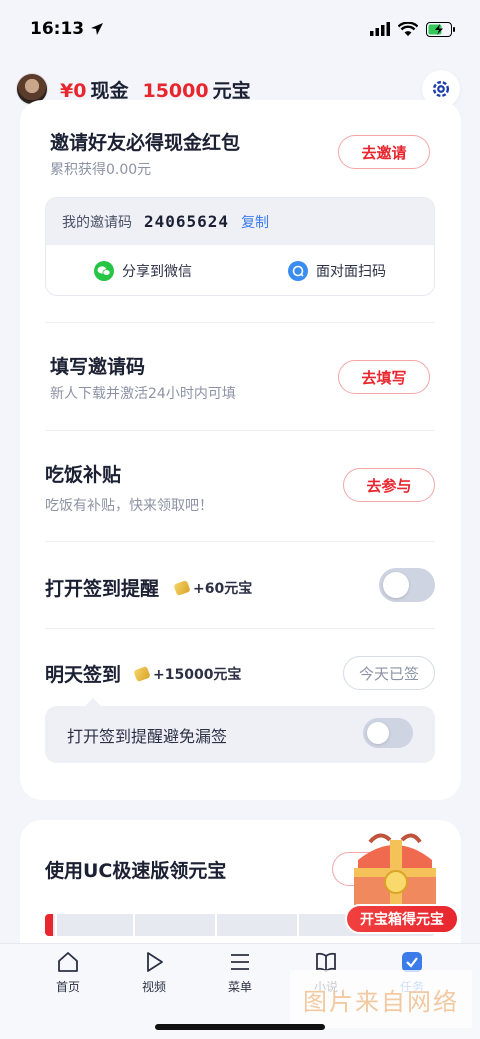 This screenshot has height=1039, width=480. What do you see at coordinates (240, 29) in the screenshot?
I see `status-bar: 16:13` at bounding box center [240, 29].